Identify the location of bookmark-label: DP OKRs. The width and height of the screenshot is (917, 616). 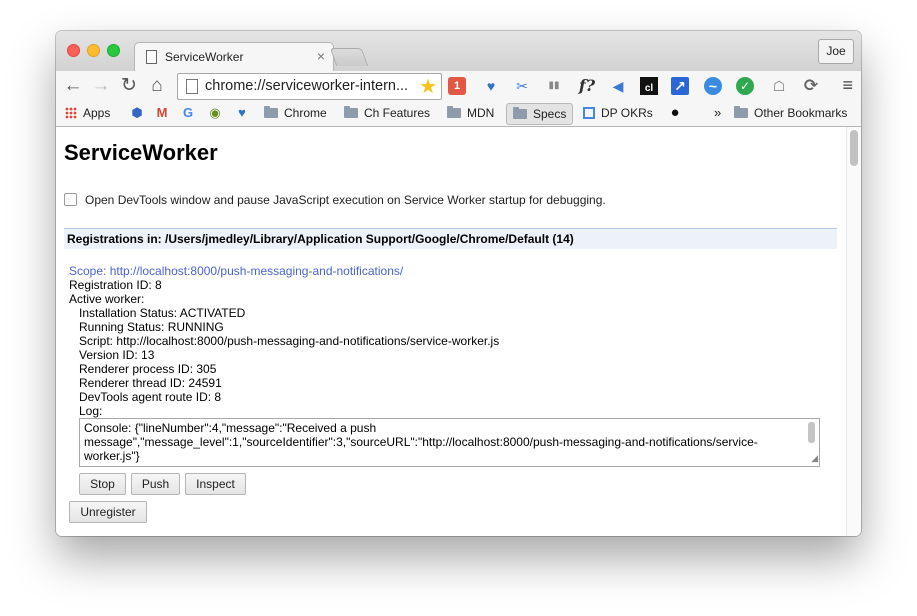
(627, 113).